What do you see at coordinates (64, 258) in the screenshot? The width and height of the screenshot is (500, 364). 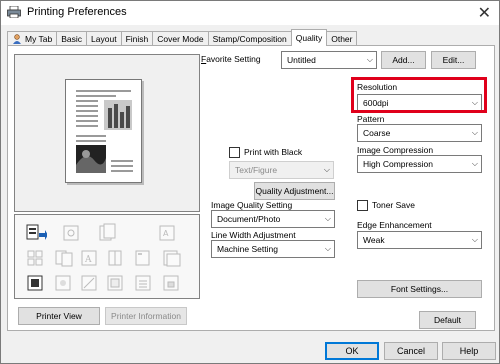 I see `duplex-icon` at bounding box center [64, 258].